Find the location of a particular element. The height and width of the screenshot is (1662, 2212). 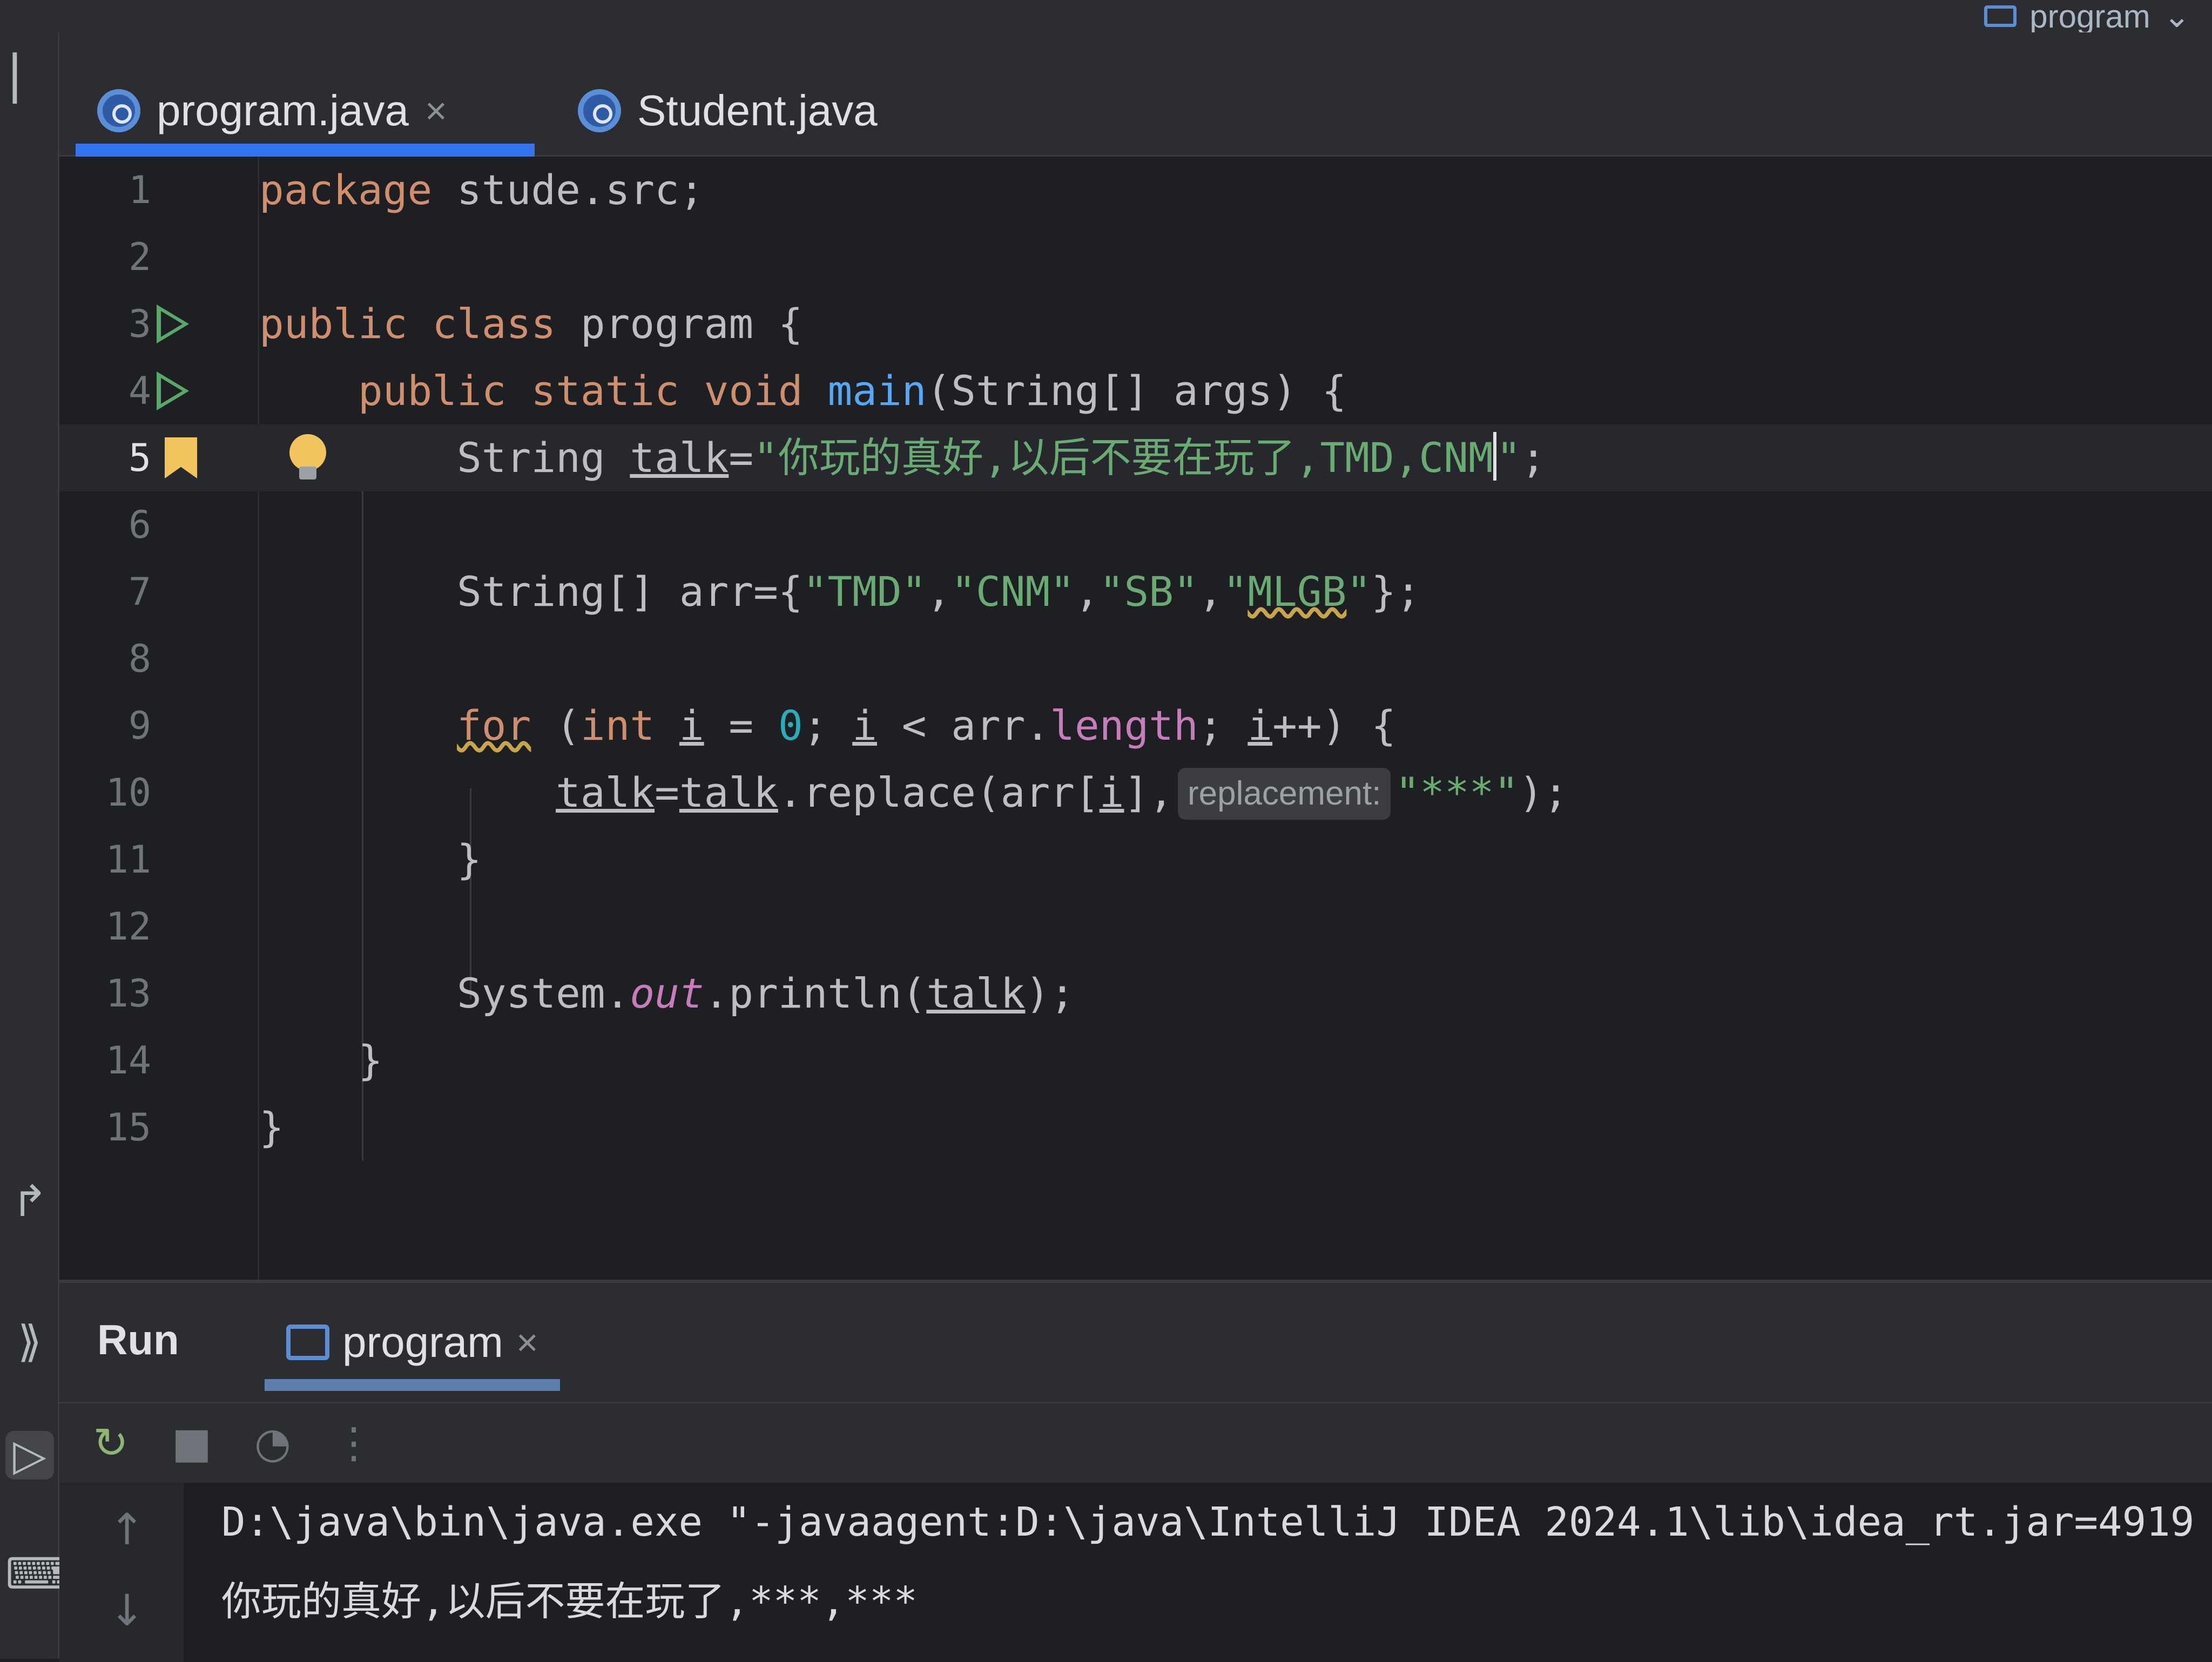

stop-icon: ■ is located at coordinates (191, 1443).